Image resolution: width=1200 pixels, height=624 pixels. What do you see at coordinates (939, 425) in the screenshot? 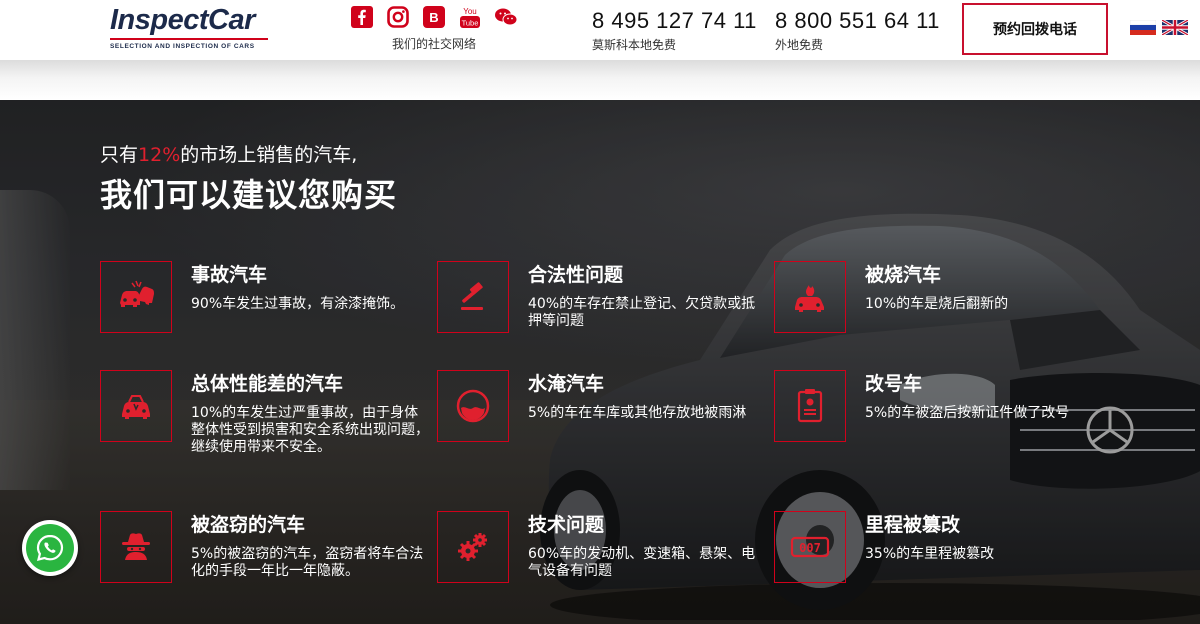
I see `feature-renumbered: 改号车 5%的车被盗后按新证件做了改号` at bounding box center [939, 425].